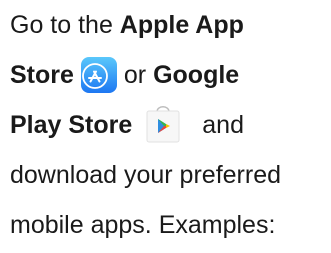 Image resolution: width=331 pixels, height=253 pixels. I want to click on google-play-store-icon, so click(163, 123).